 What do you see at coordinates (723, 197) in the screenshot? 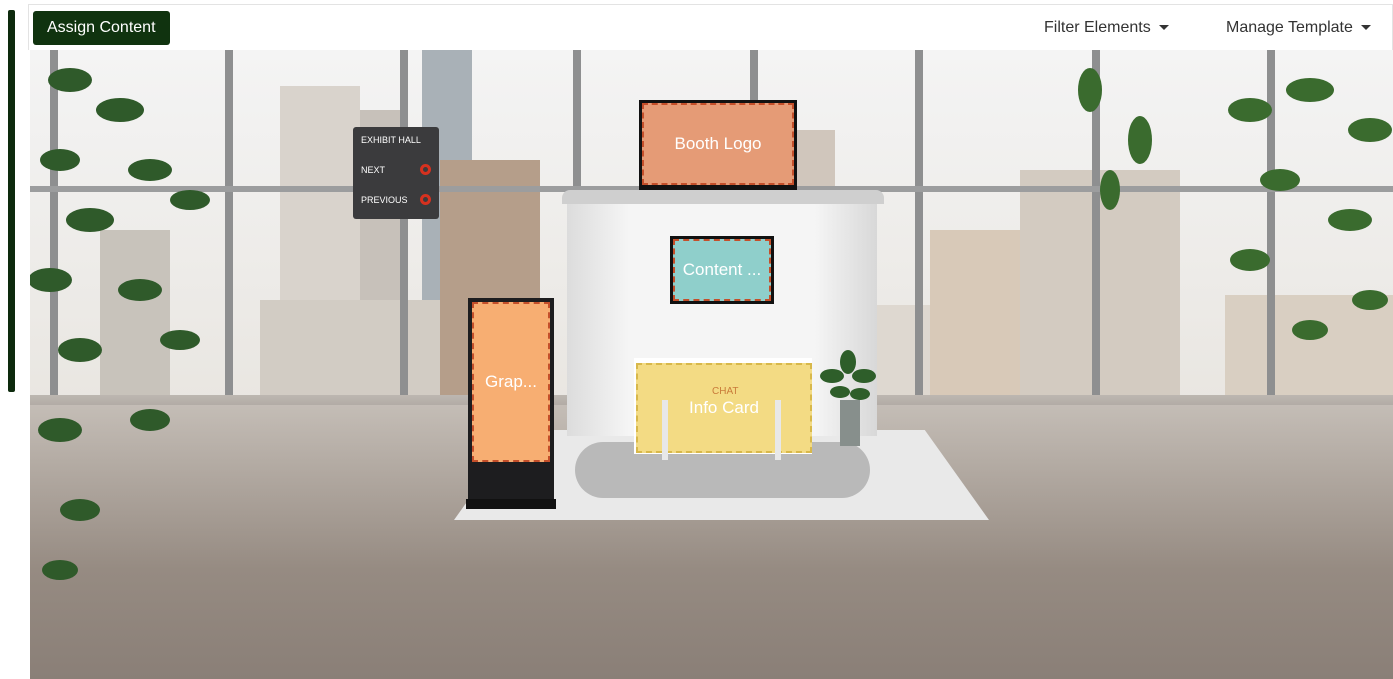
I see `booth-header` at bounding box center [723, 197].